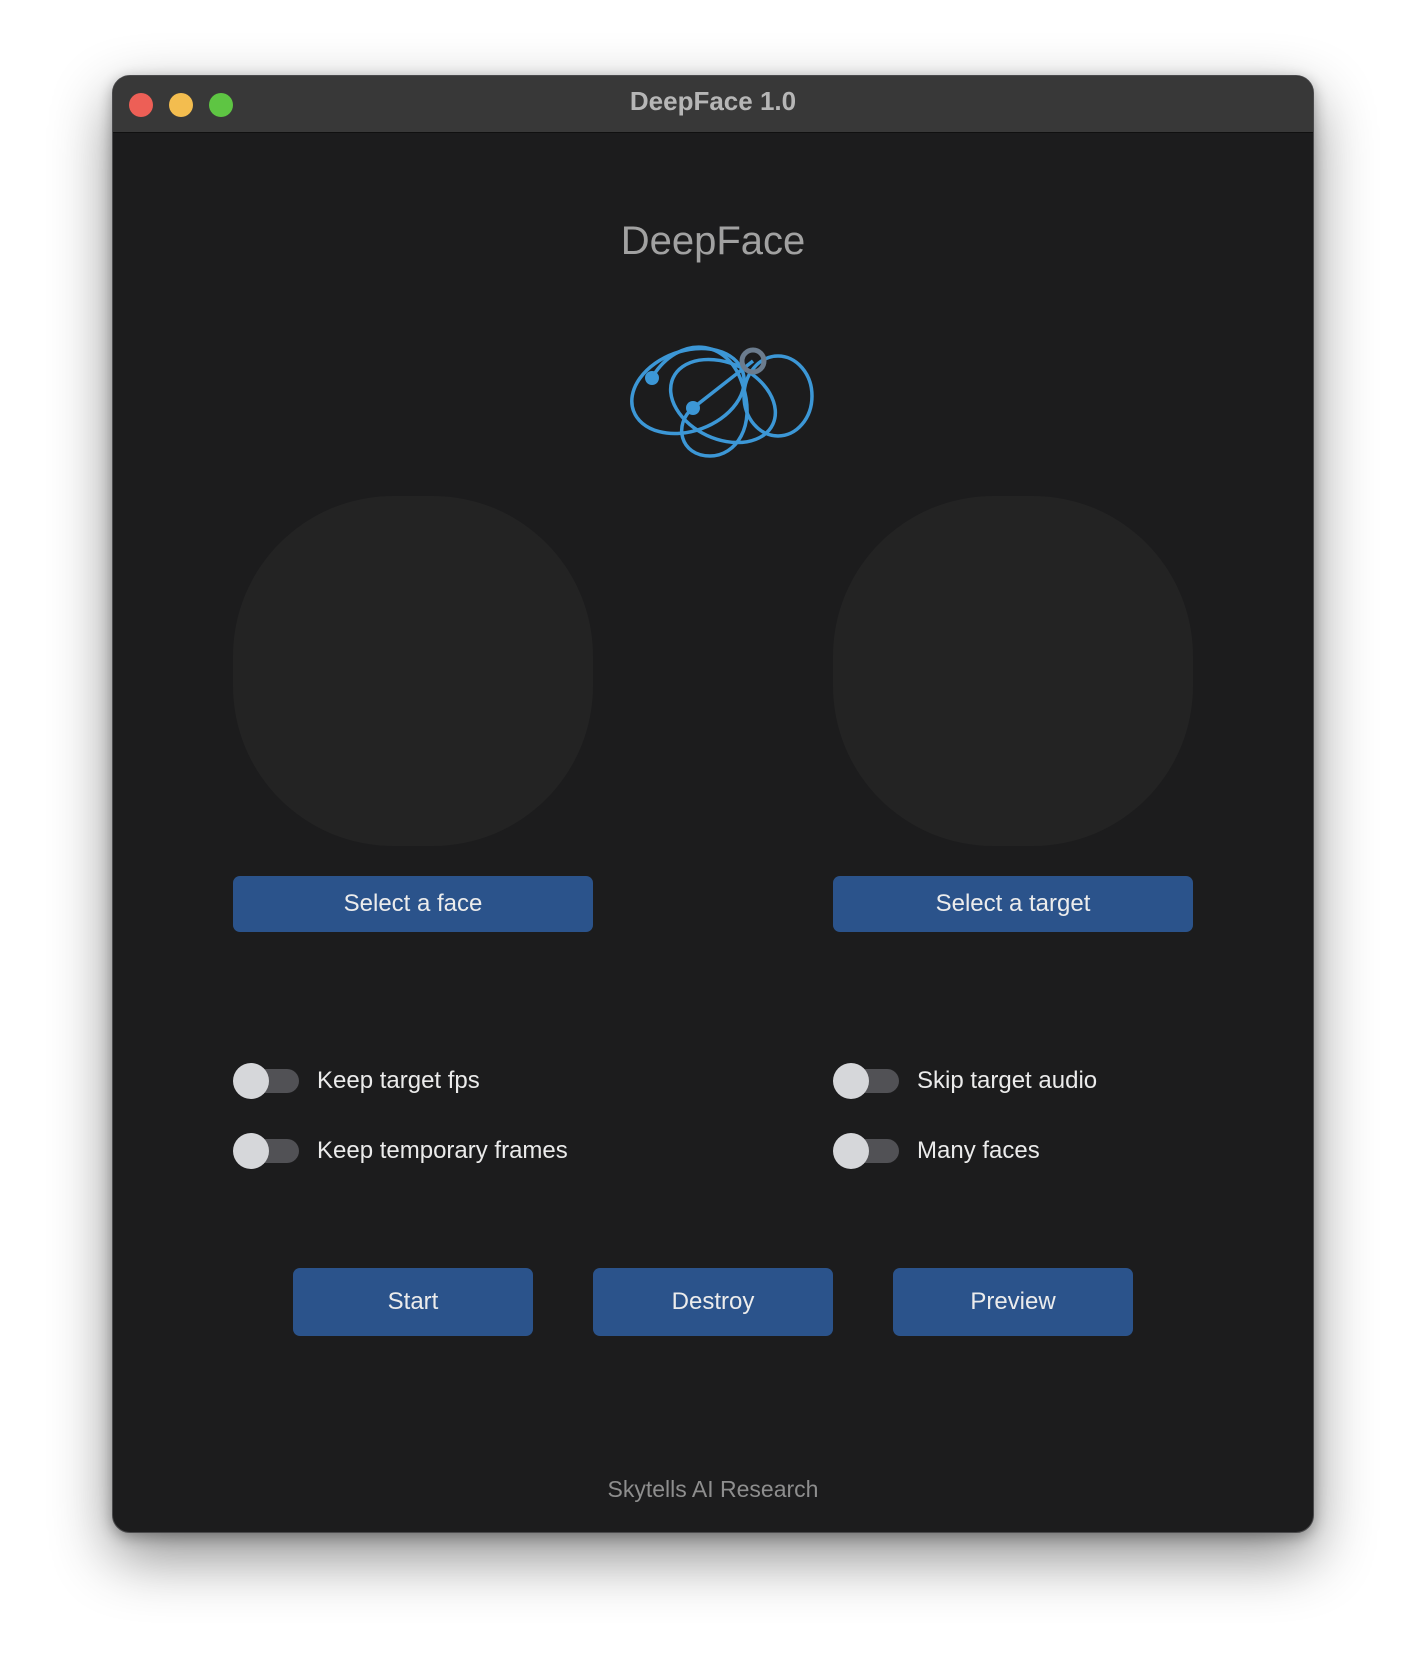 This screenshot has width=1424, height=1680. I want to click on window-title: DeepFace 1.0, so click(713, 101).